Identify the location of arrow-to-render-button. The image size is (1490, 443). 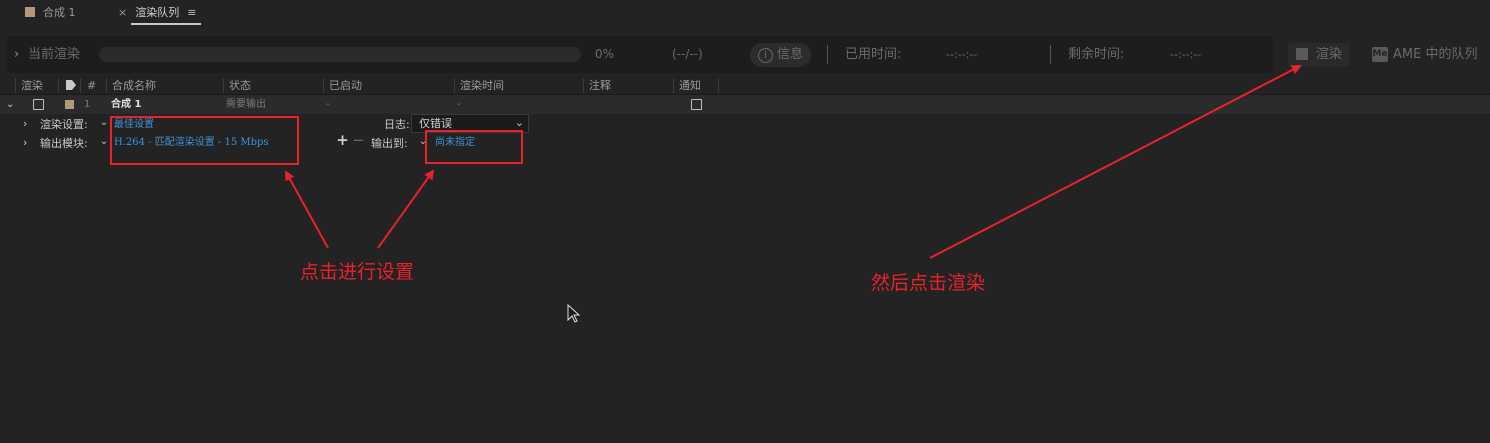
(1115, 162).